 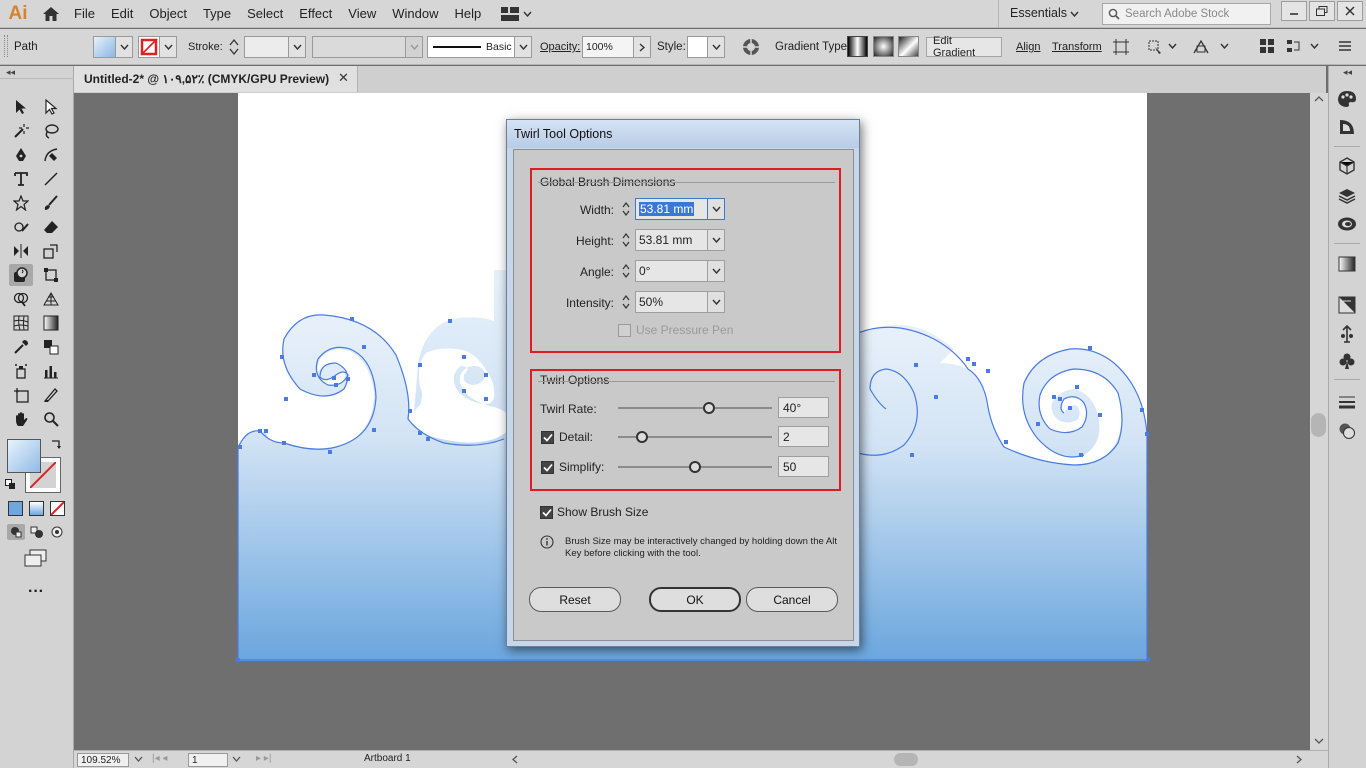 I want to click on simplify-input: 50, so click(x=803, y=466).